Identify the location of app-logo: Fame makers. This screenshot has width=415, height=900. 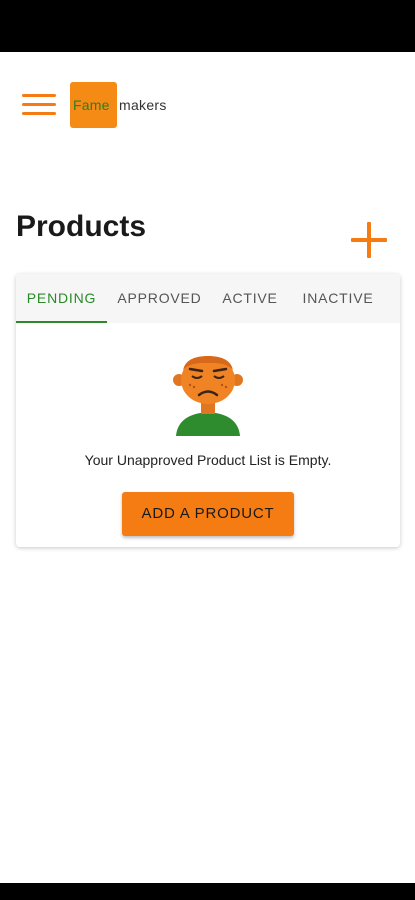
(118, 105).